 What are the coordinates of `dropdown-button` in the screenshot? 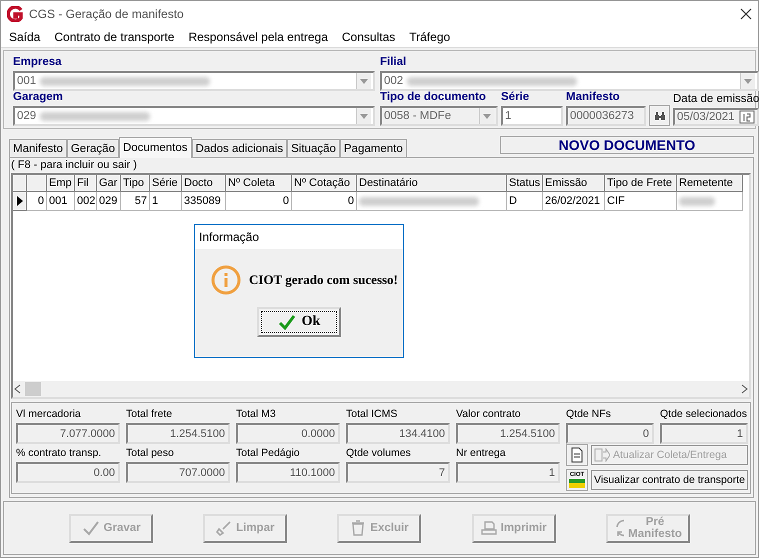 It's located at (748, 81).